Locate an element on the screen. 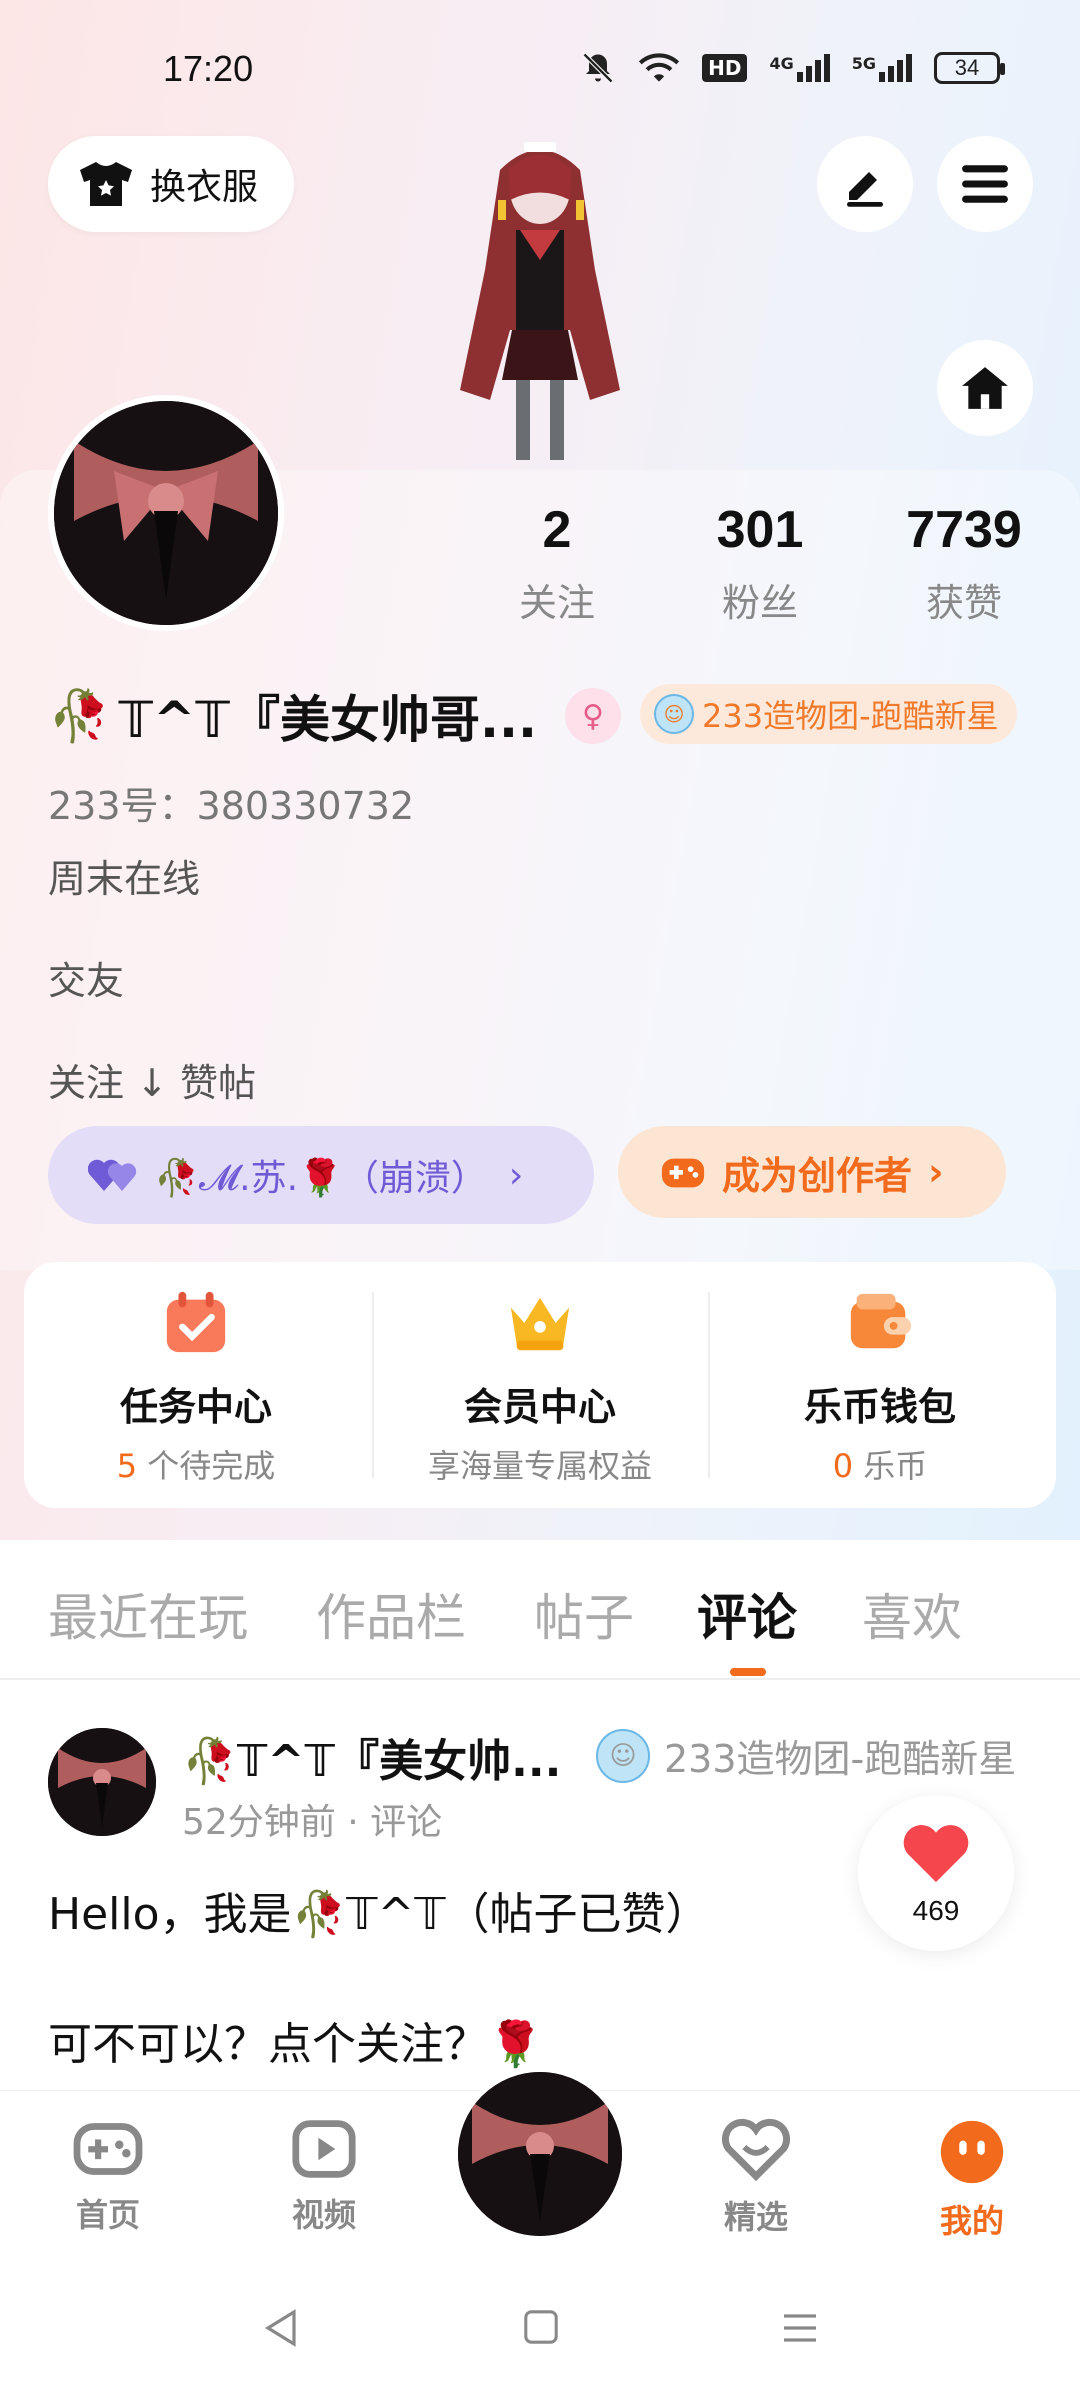 The image size is (1080, 2400). system-navigation-bar is located at coordinates (540, 2335).